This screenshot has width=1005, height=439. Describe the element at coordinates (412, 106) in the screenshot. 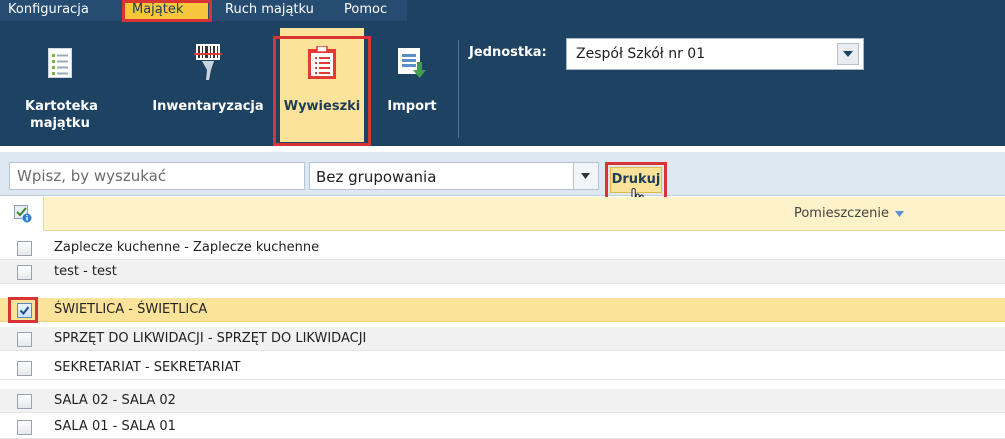

I see `tool-label: Import` at that location.